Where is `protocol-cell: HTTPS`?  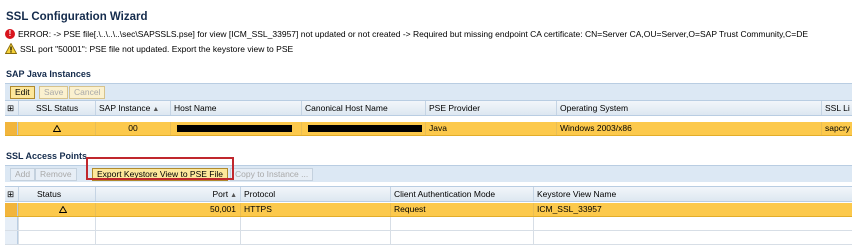
protocol-cell: HTTPS is located at coordinates (315, 209).